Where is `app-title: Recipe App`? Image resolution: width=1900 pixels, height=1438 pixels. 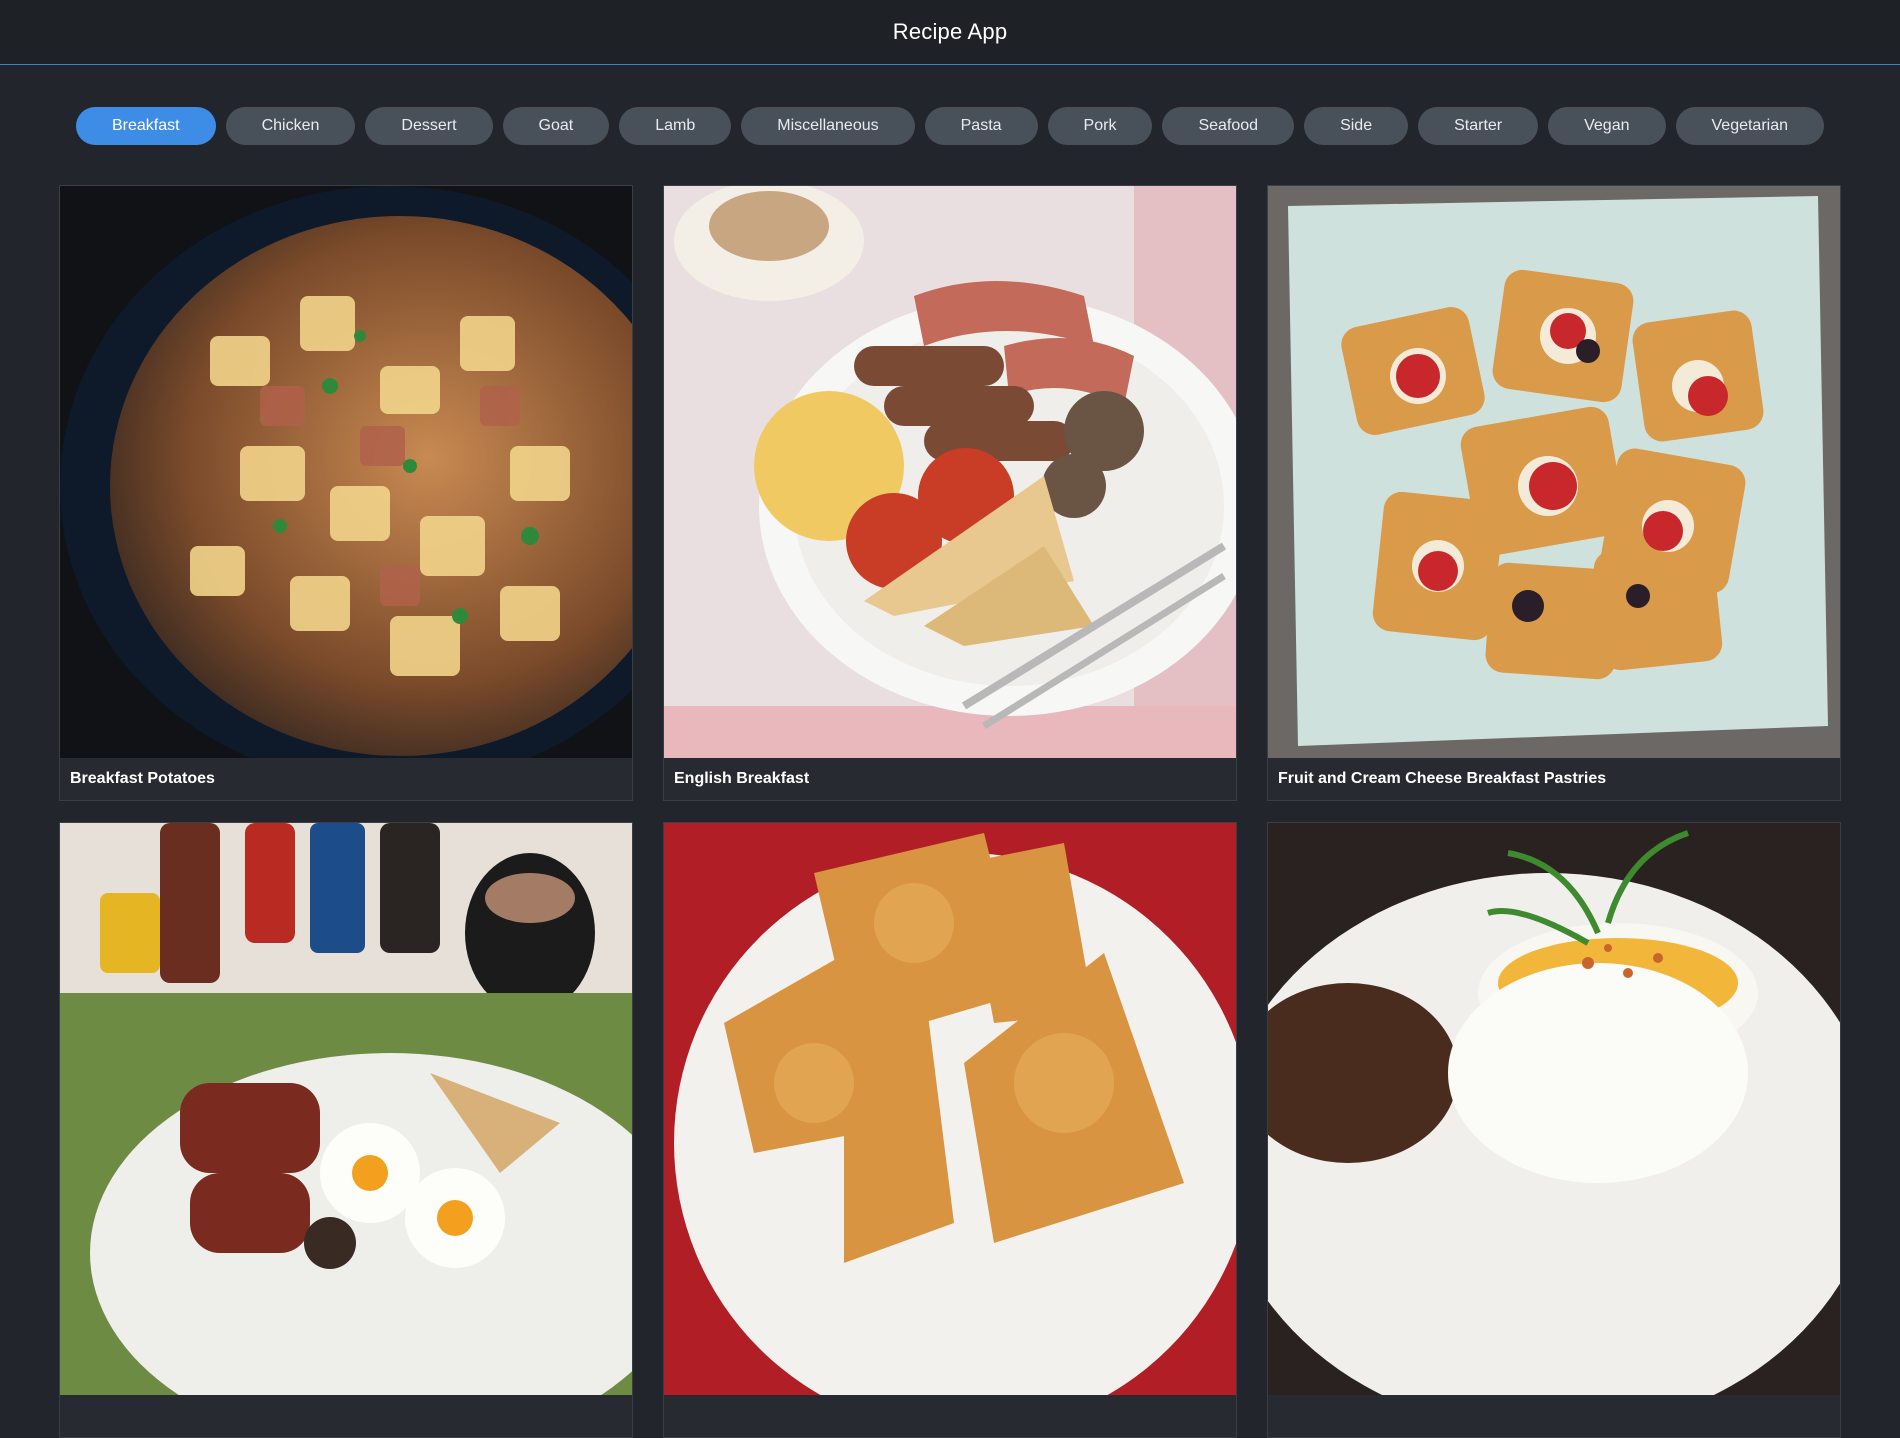 app-title: Recipe App is located at coordinates (950, 31).